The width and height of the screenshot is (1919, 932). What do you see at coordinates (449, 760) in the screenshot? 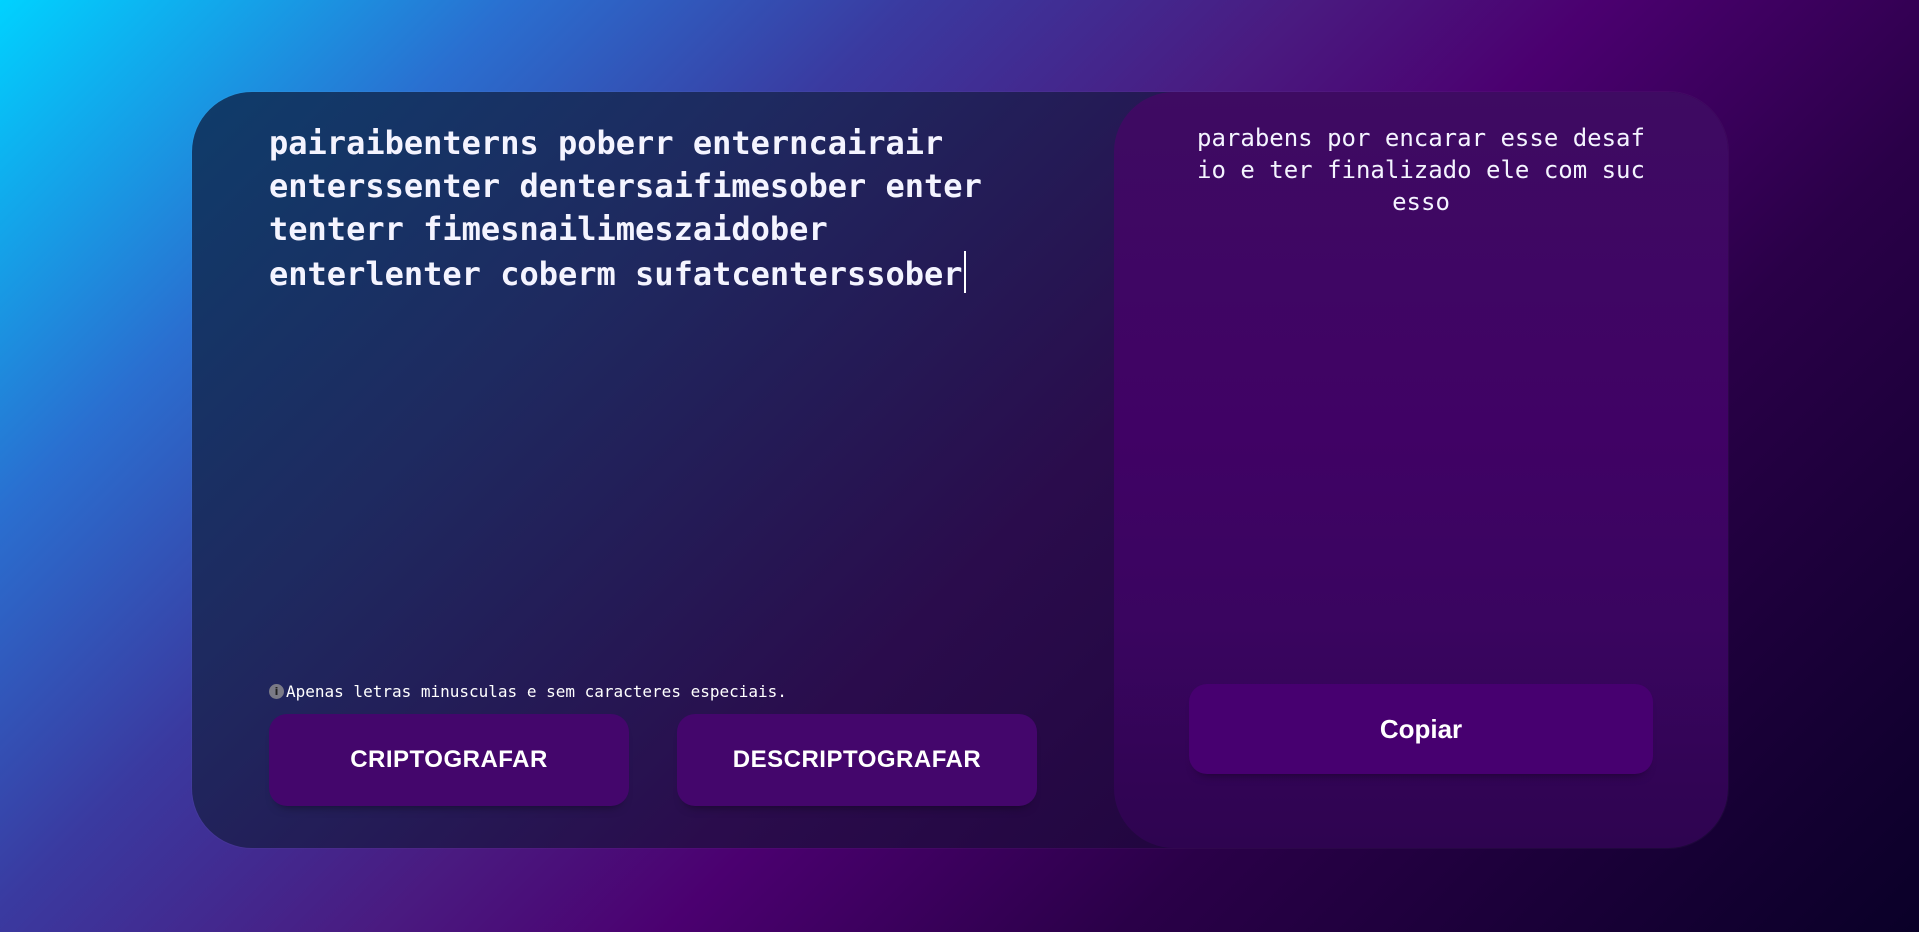
I see `encrypt-button: CRIPTOGRAFAR` at bounding box center [449, 760].